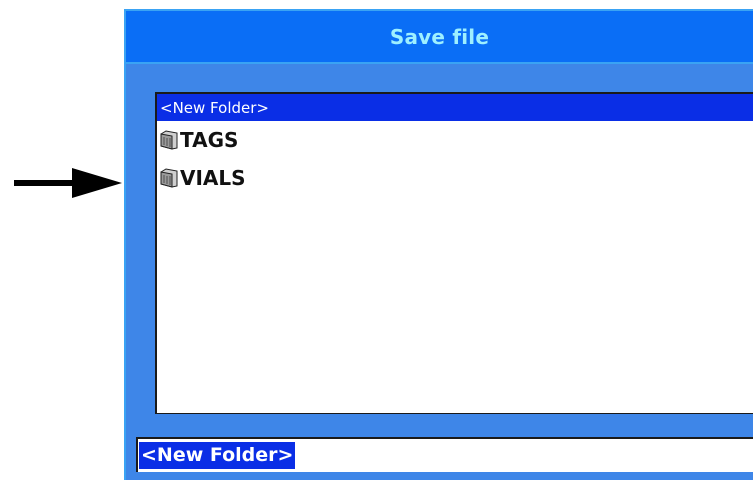 This screenshot has width=753, height=480. Describe the element at coordinates (455, 107) in the screenshot. I see `list-item-new-folder: <New Folder>` at that location.